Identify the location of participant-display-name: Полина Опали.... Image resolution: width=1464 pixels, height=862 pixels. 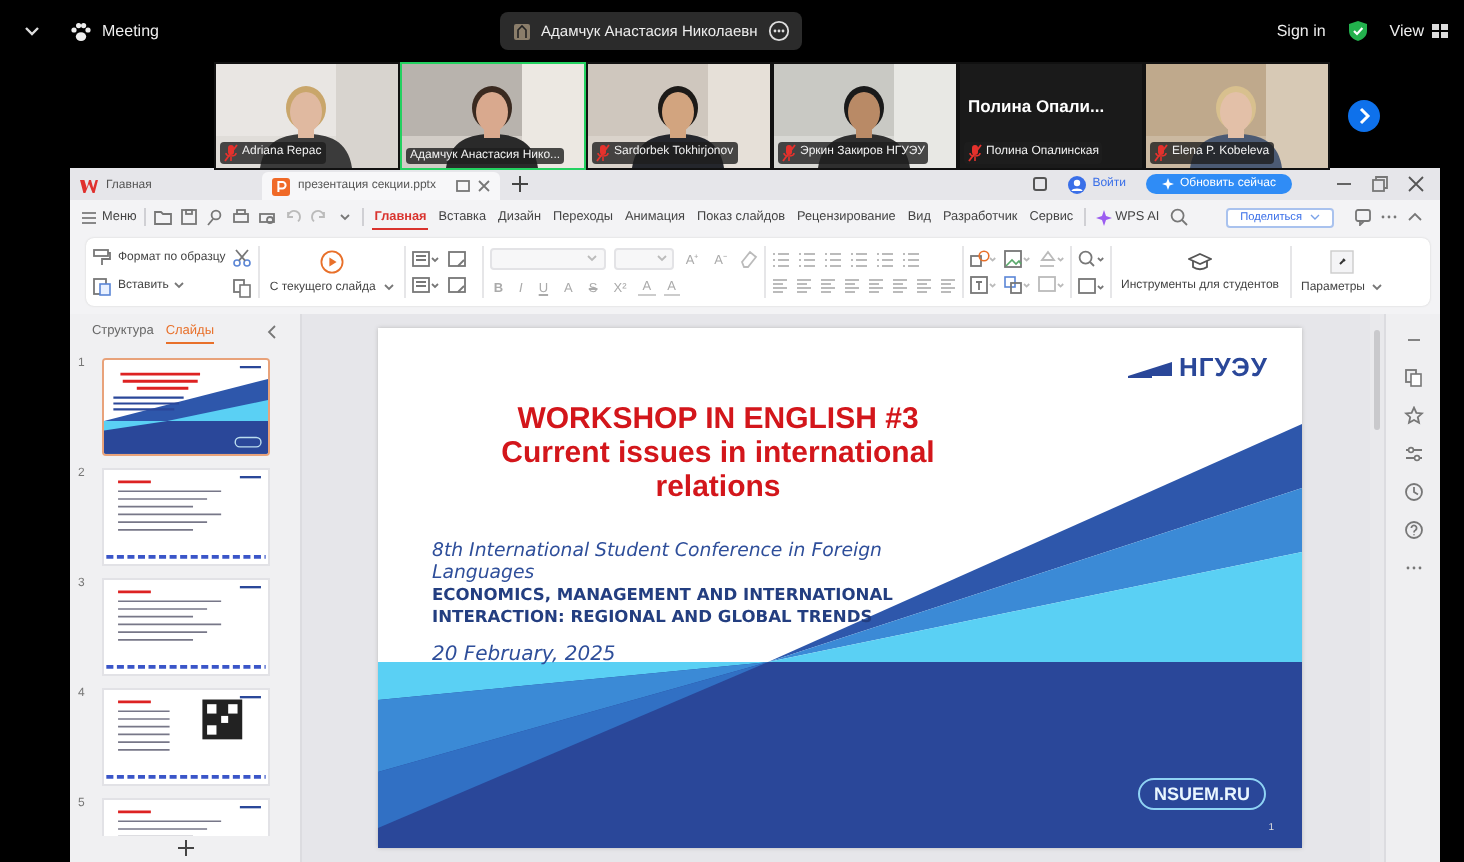
(1036, 105).